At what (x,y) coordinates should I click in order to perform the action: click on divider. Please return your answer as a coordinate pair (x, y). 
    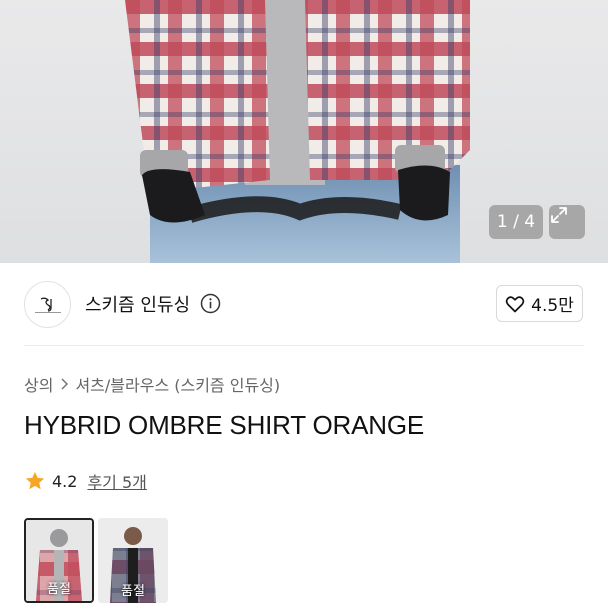
    Looking at the image, I should click on (304, 345).